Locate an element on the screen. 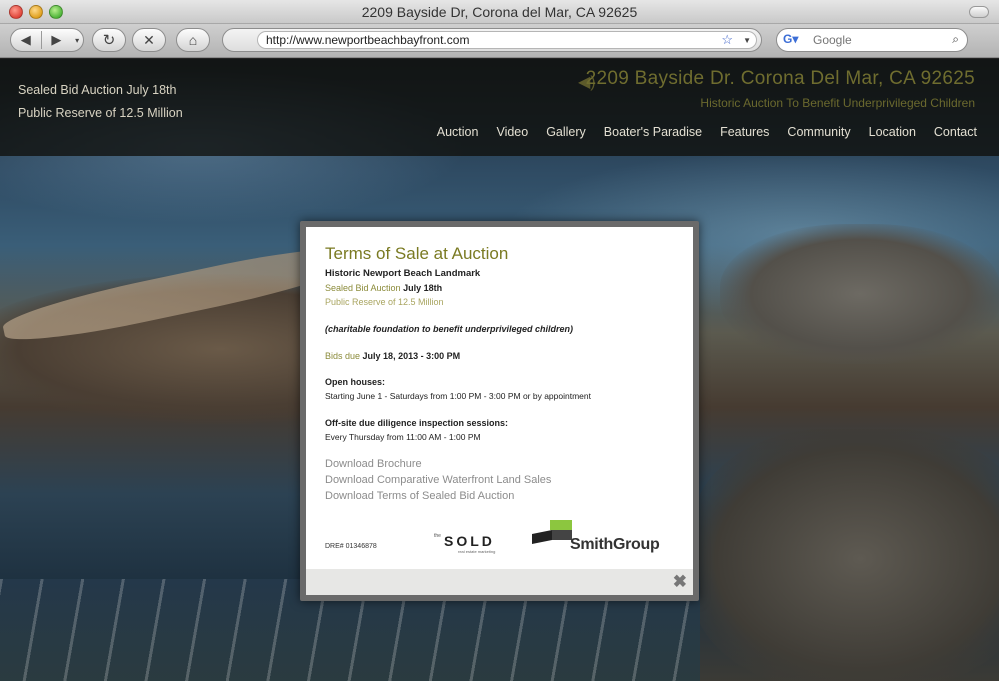 The image size is (999, 681). open-houses-label: Open houses: is located at coordinates (355, 382).